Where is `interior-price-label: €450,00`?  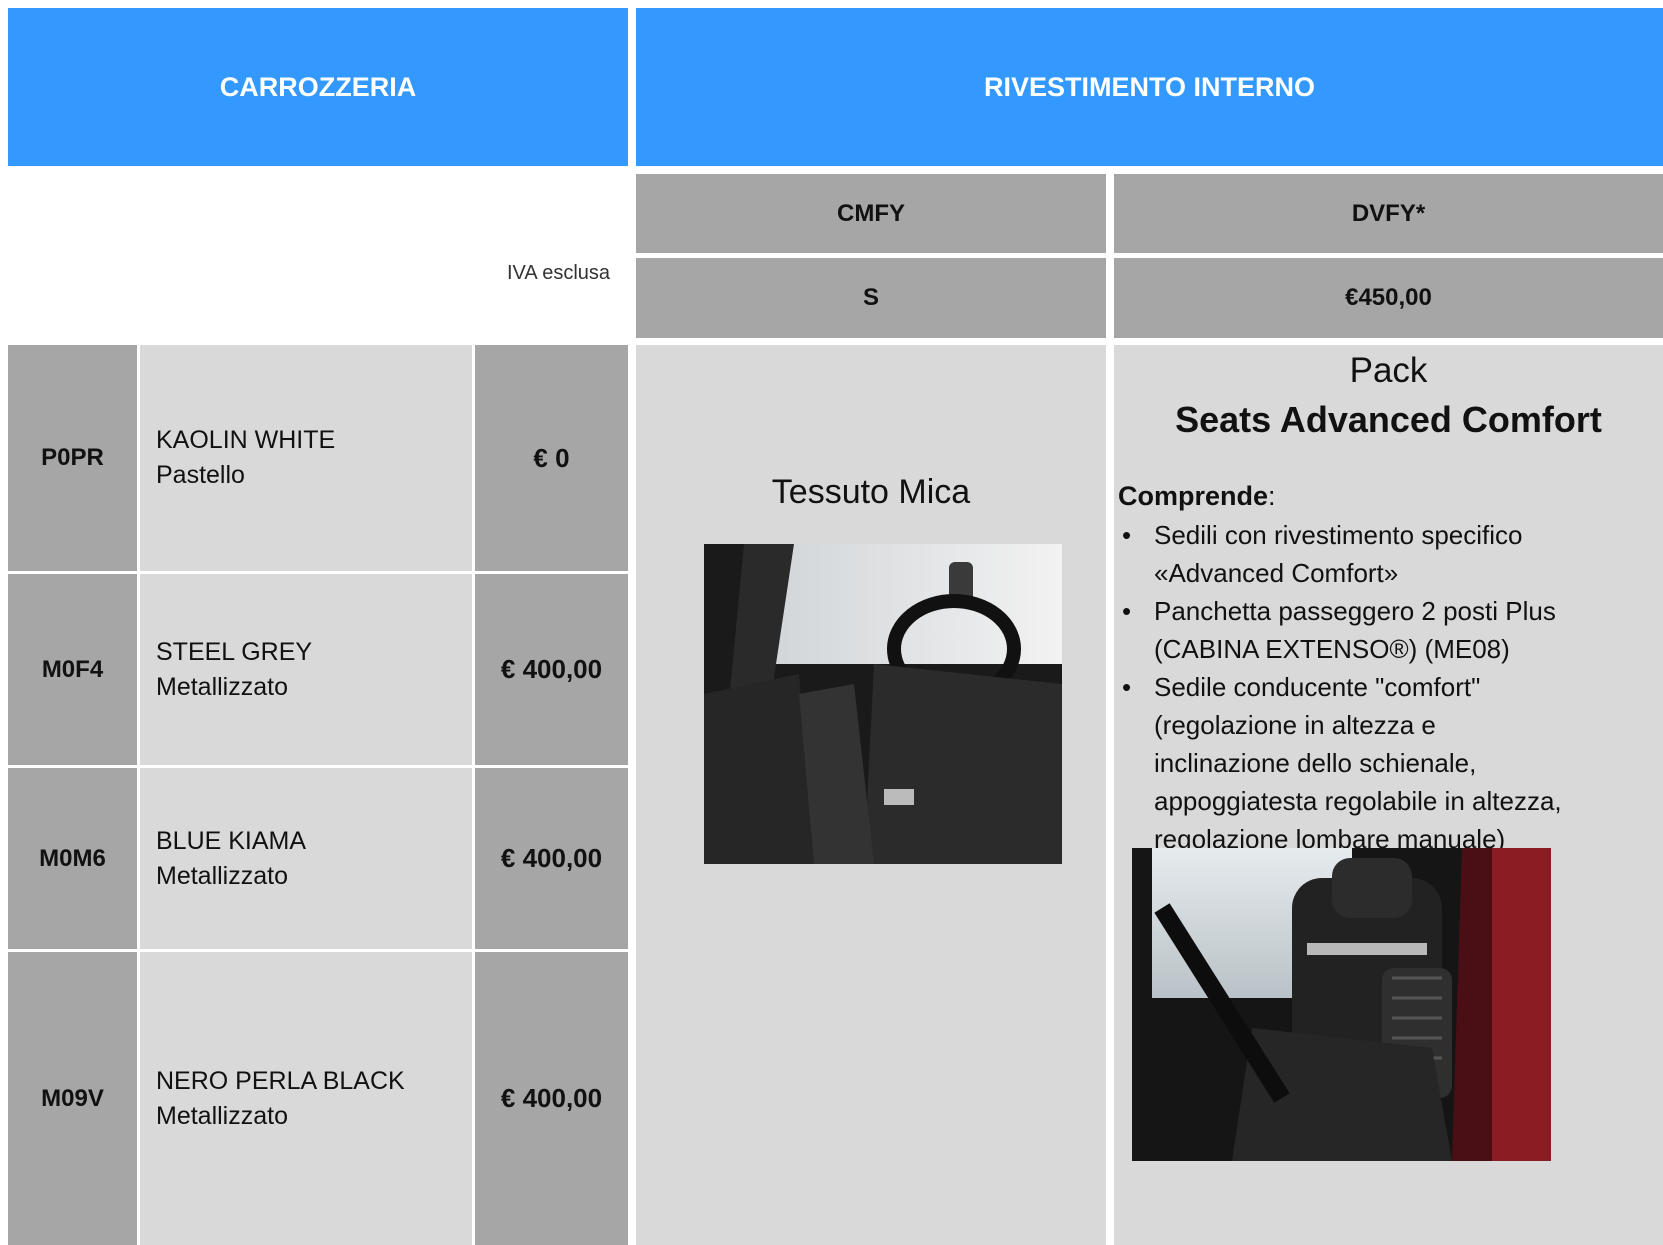
interior-price-label: €450,00 is located at coordinates (1388, 297).